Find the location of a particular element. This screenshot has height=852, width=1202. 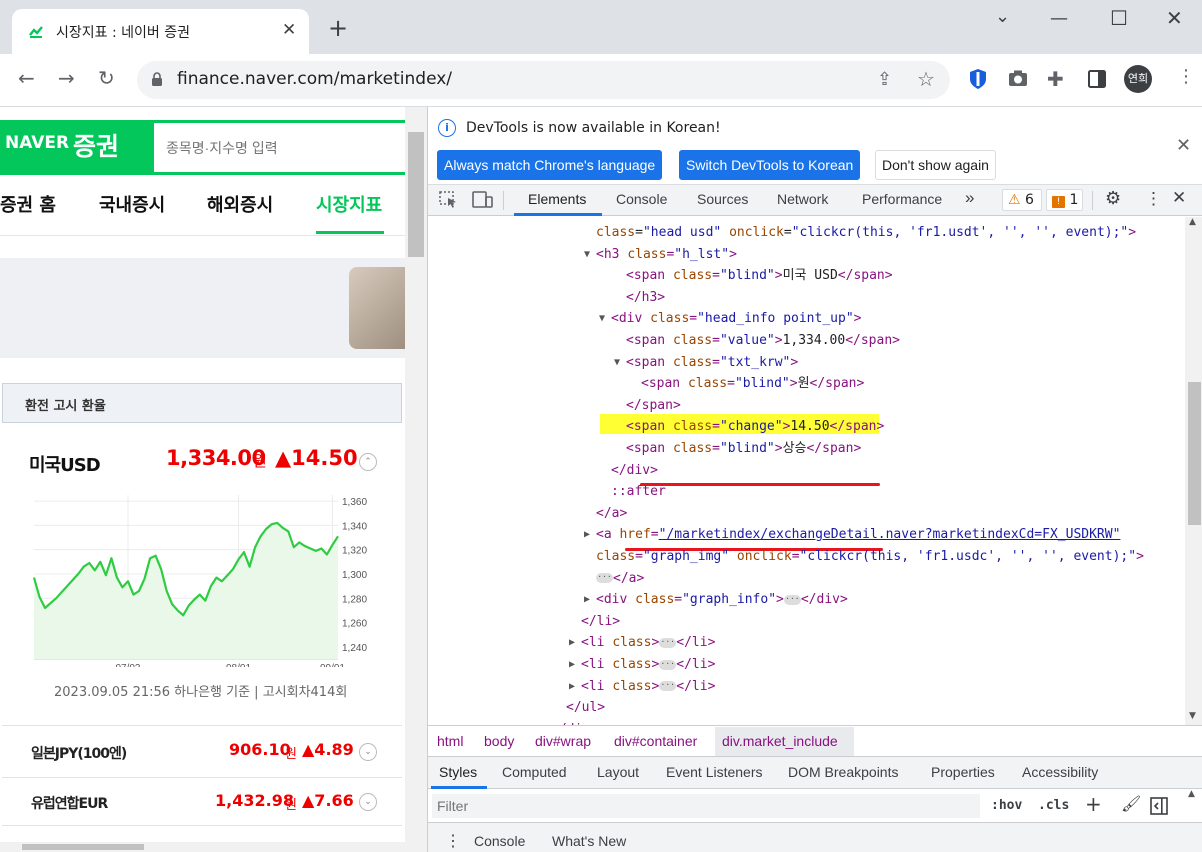

browser-tab: 시장지표 : 네이버 증권 ✕ is located at coordinates (160, 31).